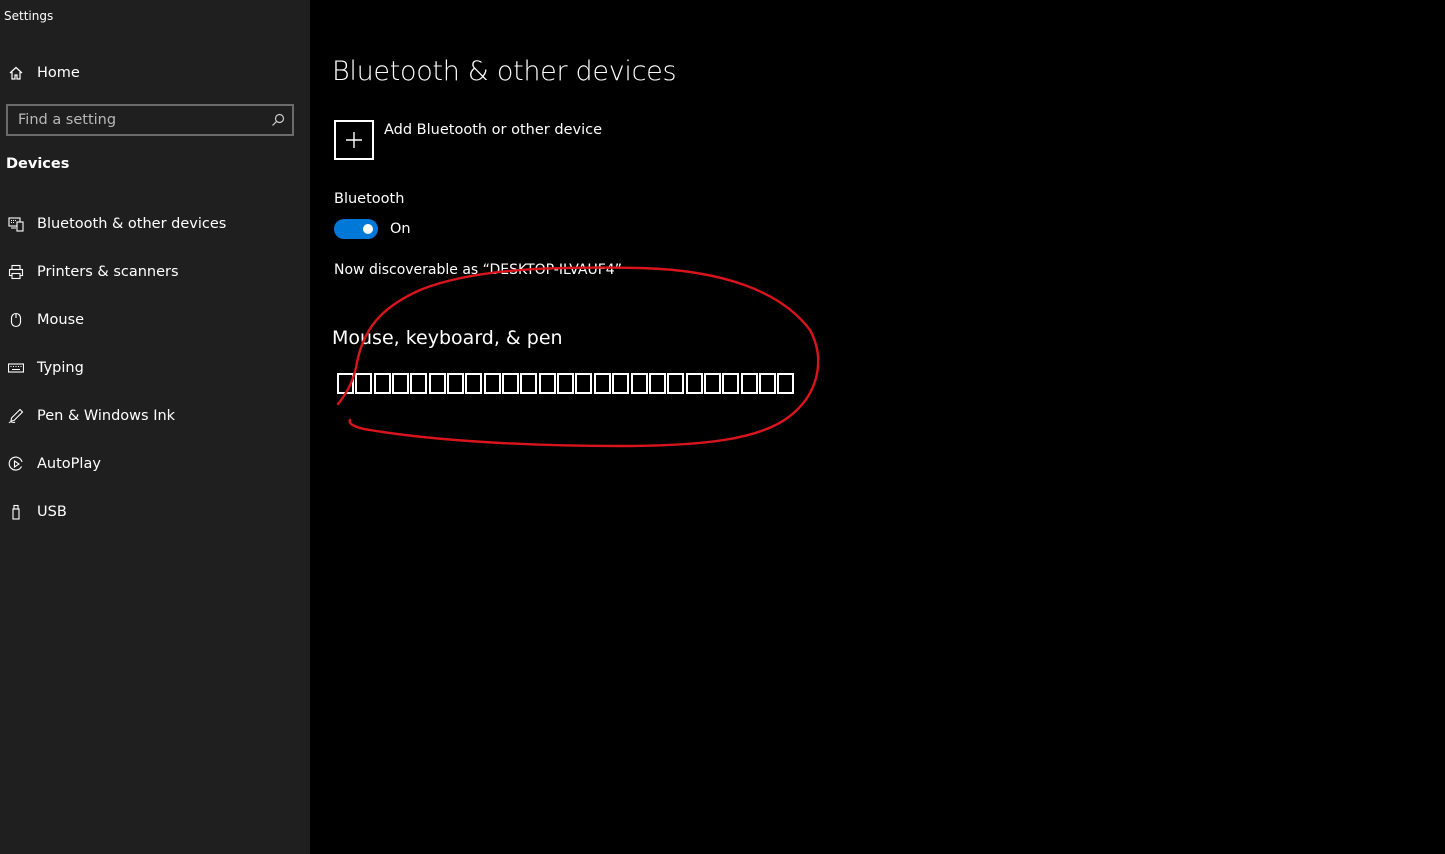 The height and width of the screenshot is (854, 1445). I want to click on plus-icon, so click(354, 140).